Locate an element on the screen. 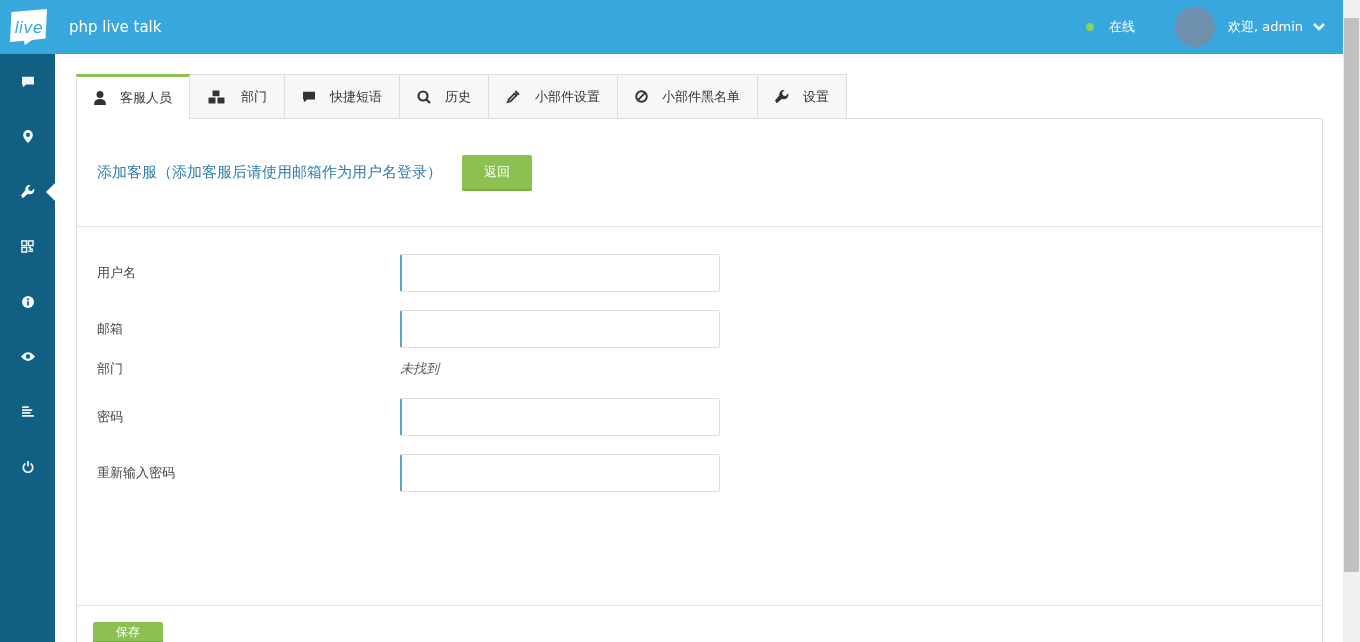 This screenshot has height=642, width=1360. scrollbar is located at coordinates (1351, 295).